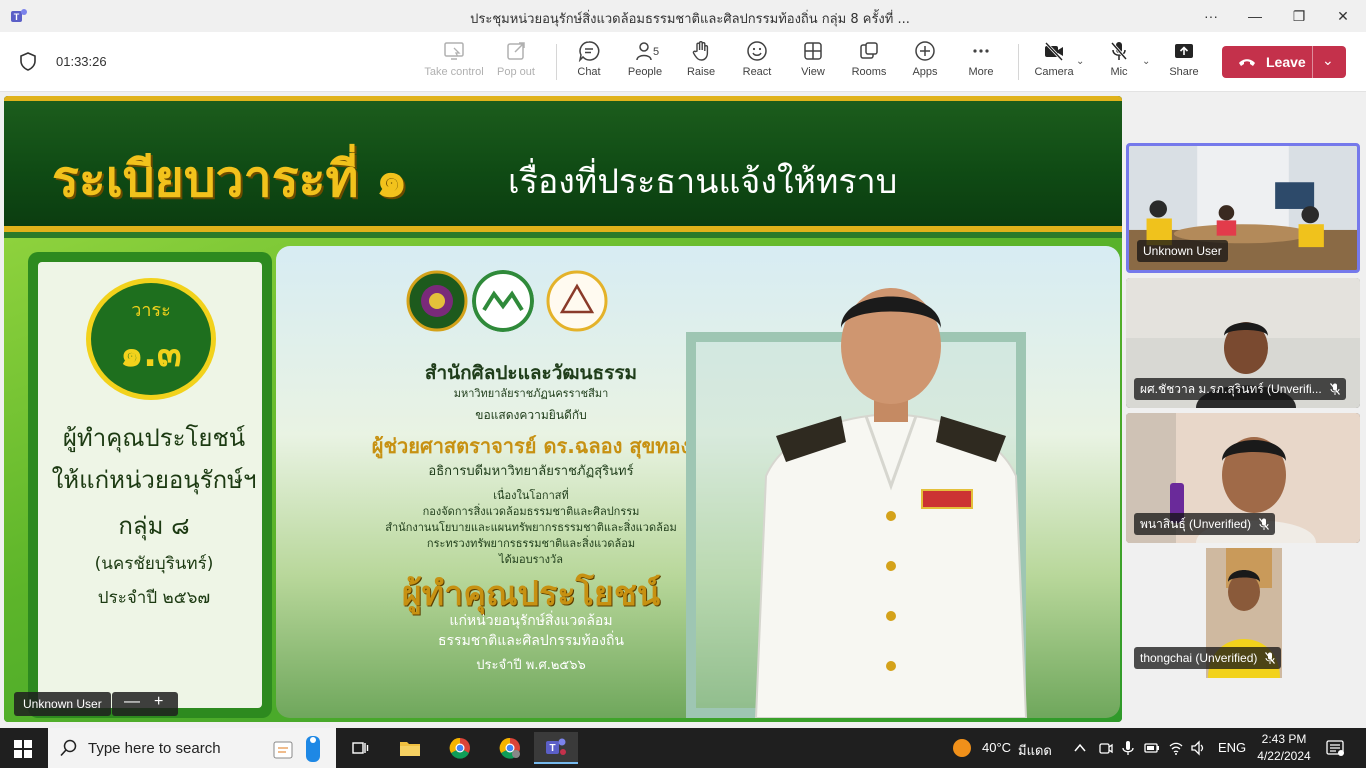  I want to click on more-button: More, so click(981, 63).